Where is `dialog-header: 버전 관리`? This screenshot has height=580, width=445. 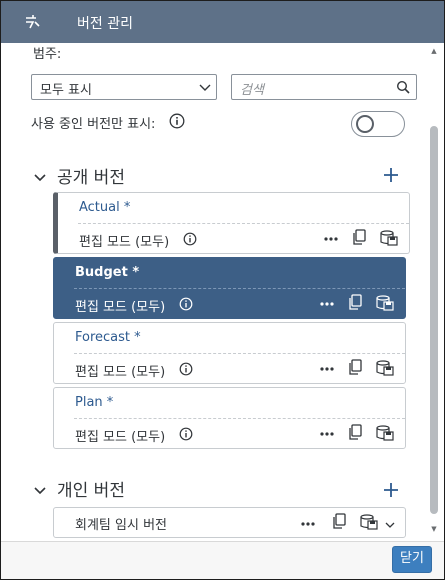
dialog-header: 버전 관리 is located at coordinates (222, 22).